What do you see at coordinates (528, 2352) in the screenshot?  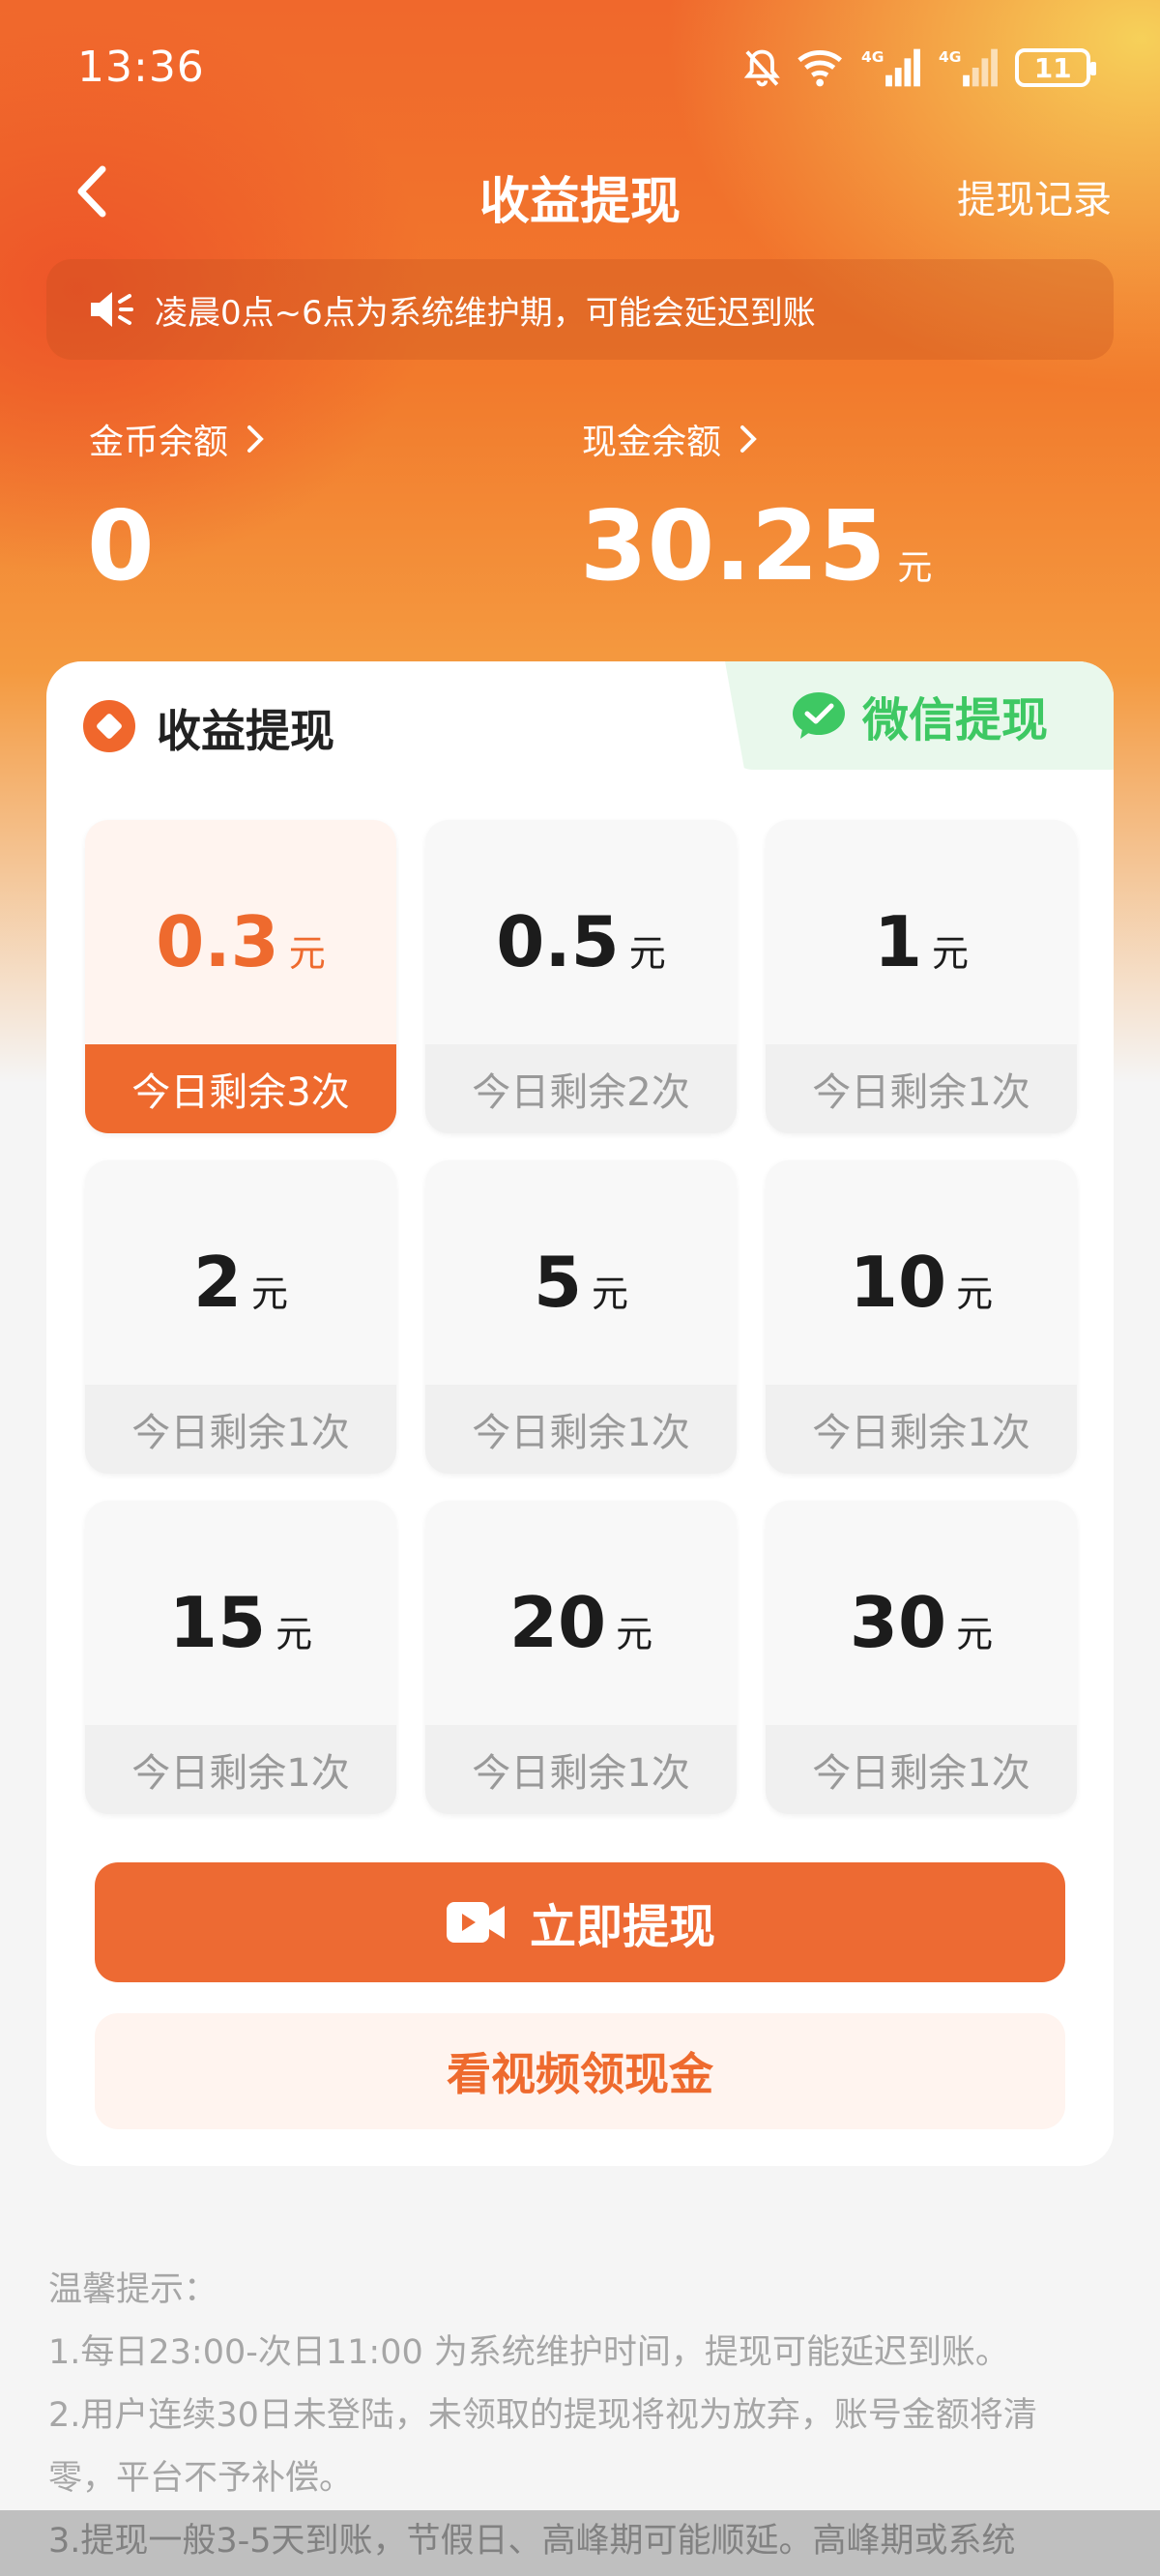 I see `tip-line: 1.每日23:00-次日11:00 为系统维护时间，提现可能延迟到账。` at bounding box center [528, 2352].